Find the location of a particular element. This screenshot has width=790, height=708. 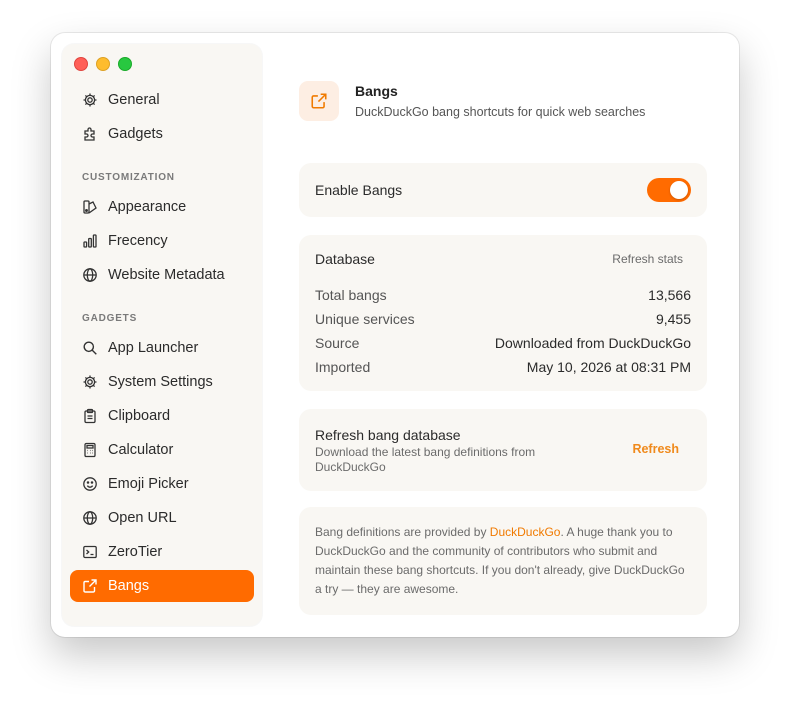

stat-value: May 10, 2026 at 08:31 PM is located at coordinates (608, 367).